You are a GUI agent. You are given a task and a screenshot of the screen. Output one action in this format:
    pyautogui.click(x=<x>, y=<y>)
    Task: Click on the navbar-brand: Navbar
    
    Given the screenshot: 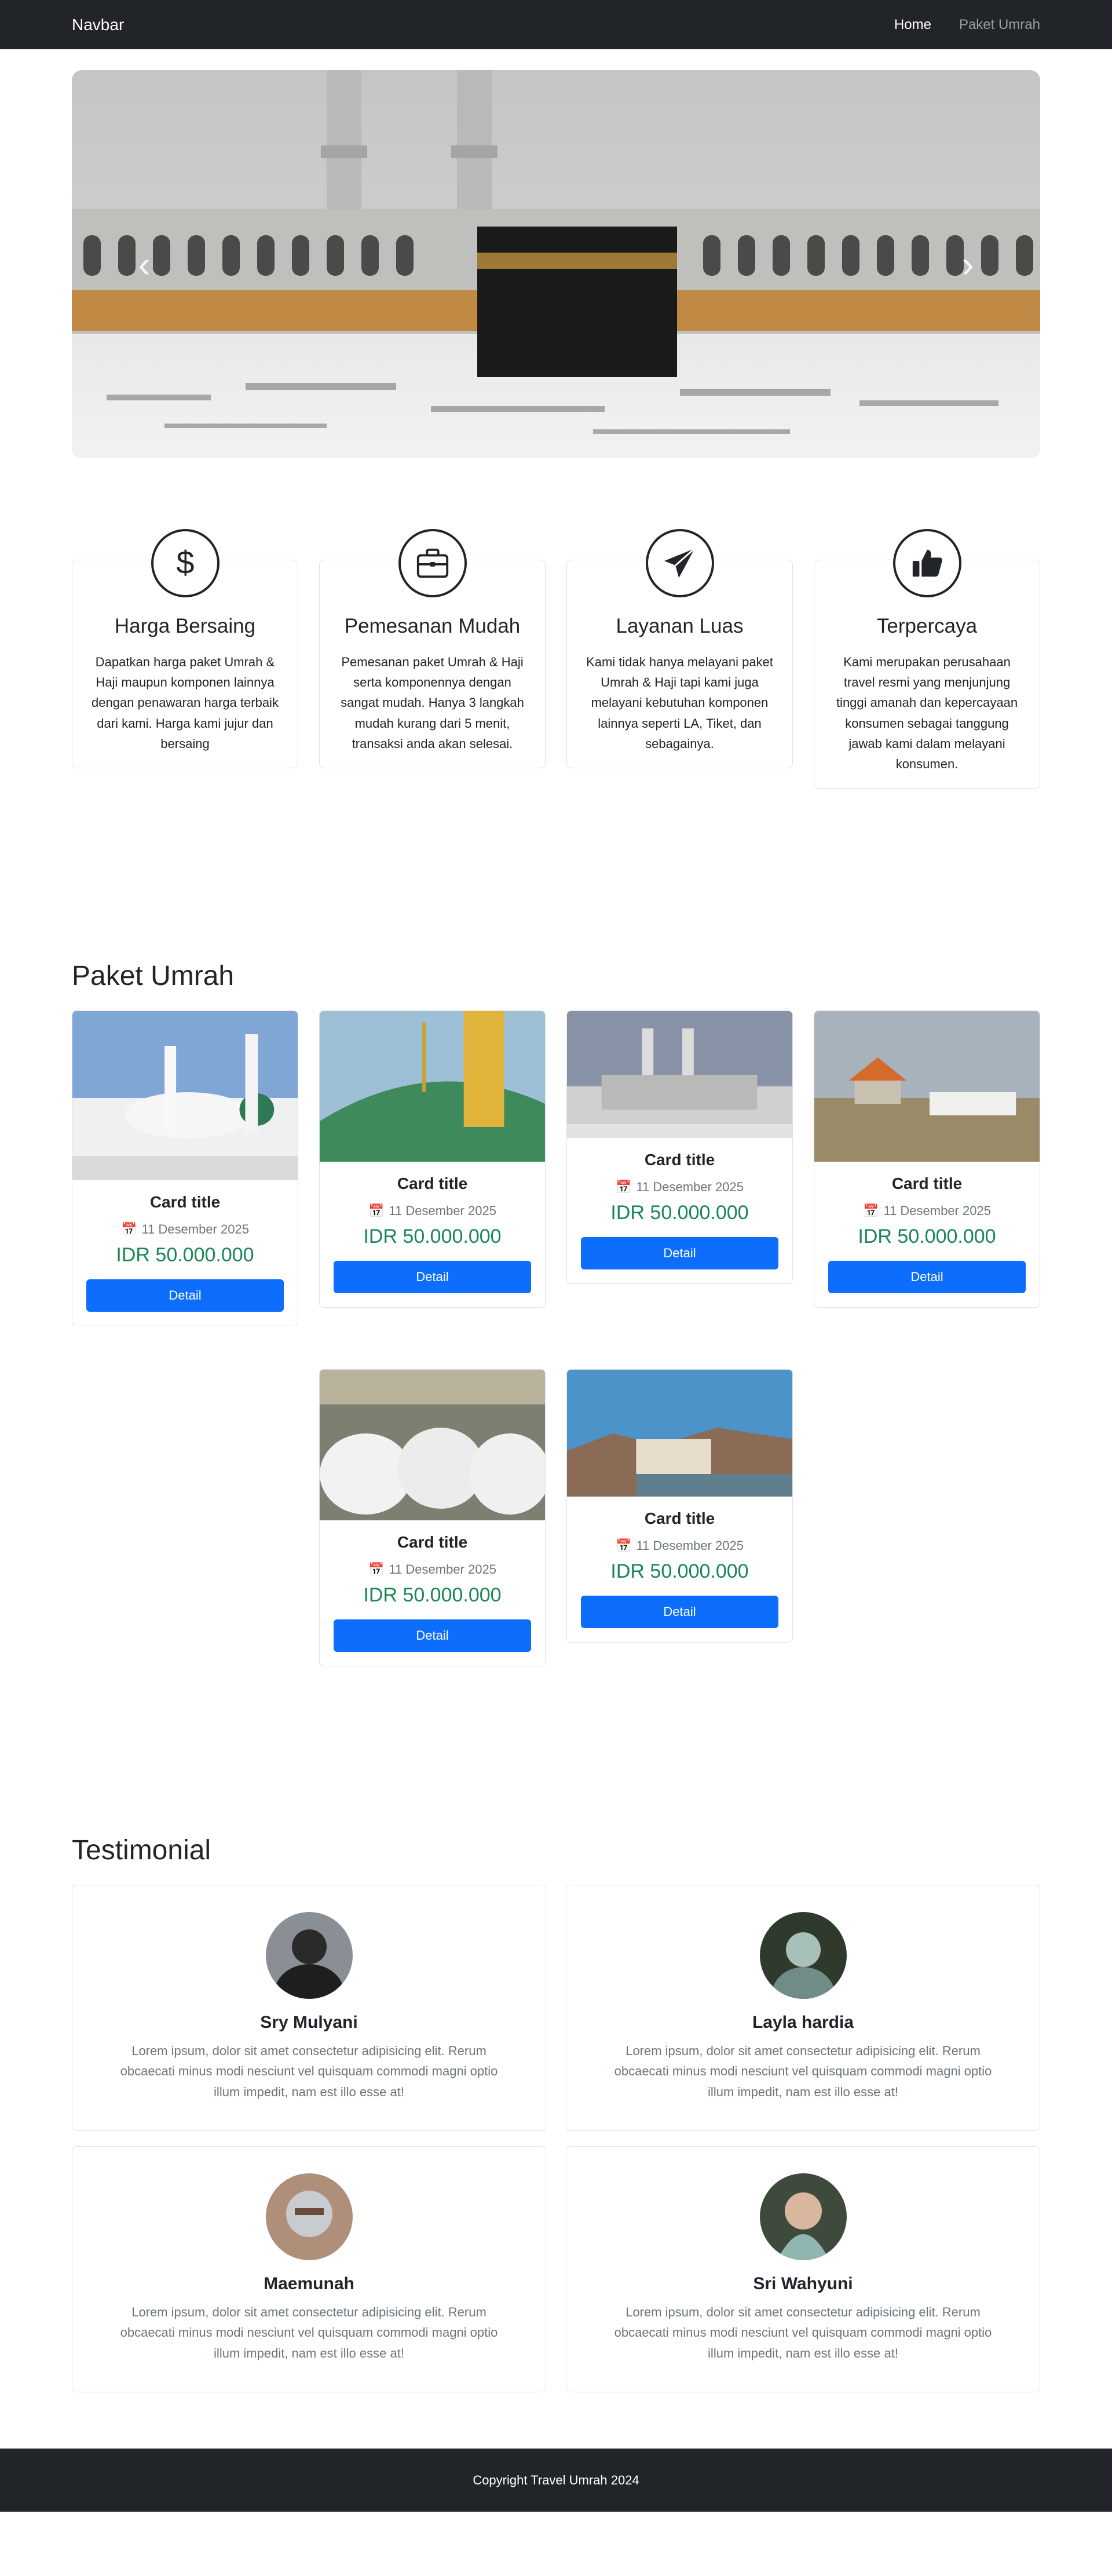 What is the action you would take?
    pyautogui.click(x=98, y=25)
    